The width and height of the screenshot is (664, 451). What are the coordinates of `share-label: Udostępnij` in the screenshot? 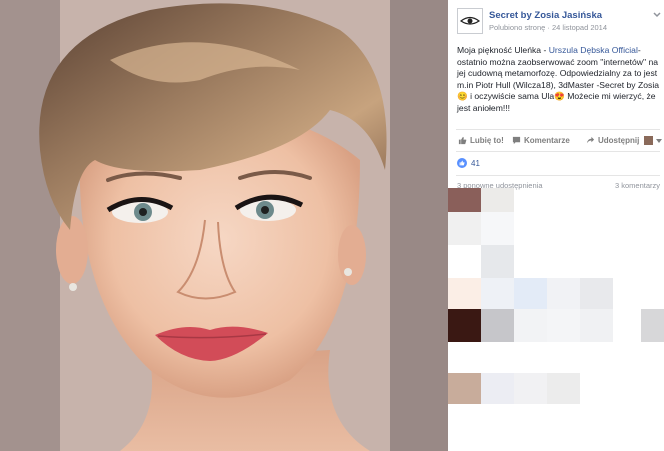 It's located at (619, 140).